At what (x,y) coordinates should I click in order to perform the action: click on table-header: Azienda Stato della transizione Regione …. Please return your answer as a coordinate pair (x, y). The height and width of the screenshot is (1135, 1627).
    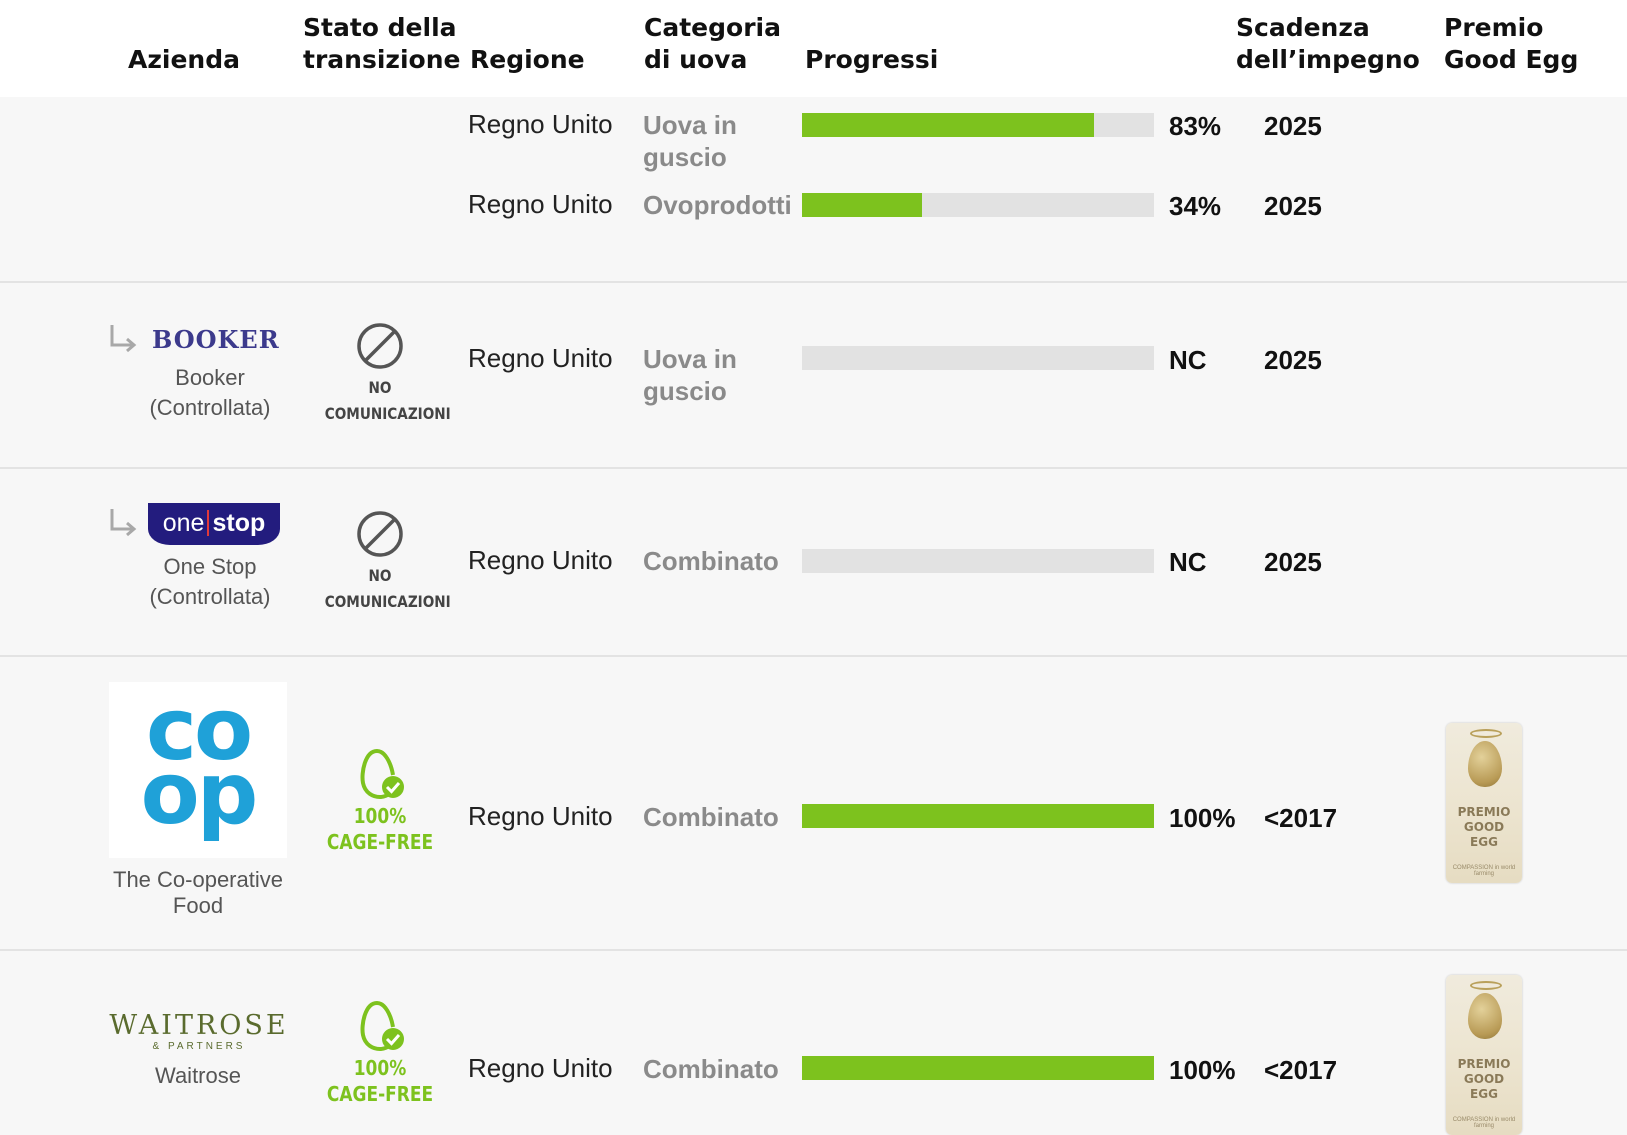
    Looking at the image, I should click on (813, 49).